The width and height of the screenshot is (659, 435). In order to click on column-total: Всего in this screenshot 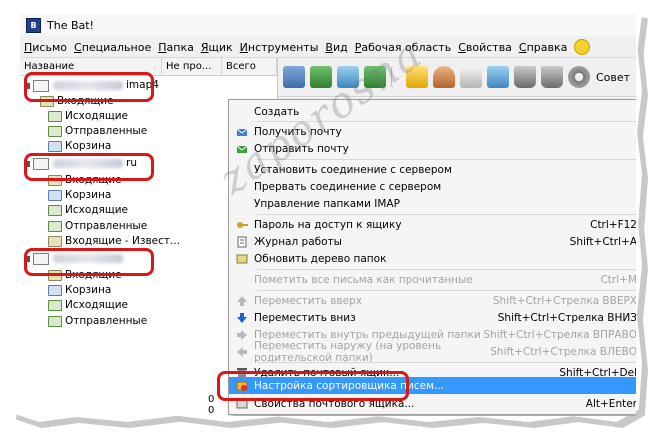, I will do `click(249, 66)`.